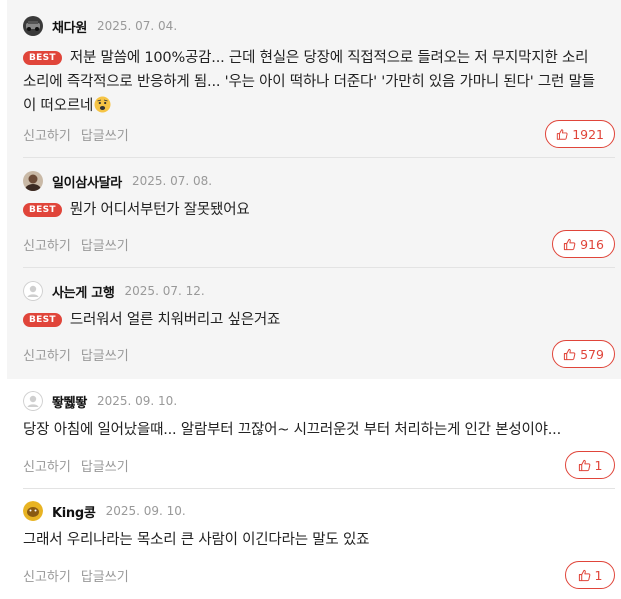  Describe the element at coordinates (592, 354) in the screenshot. I see `like-count: 579` at that location.